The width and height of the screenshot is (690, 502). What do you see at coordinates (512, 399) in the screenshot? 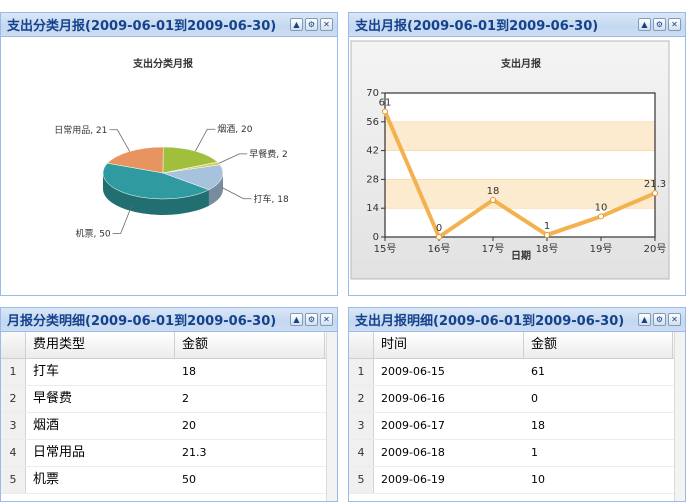
I see `table-row: 2 2009-06-16 0` at bounding box center [512, 399].